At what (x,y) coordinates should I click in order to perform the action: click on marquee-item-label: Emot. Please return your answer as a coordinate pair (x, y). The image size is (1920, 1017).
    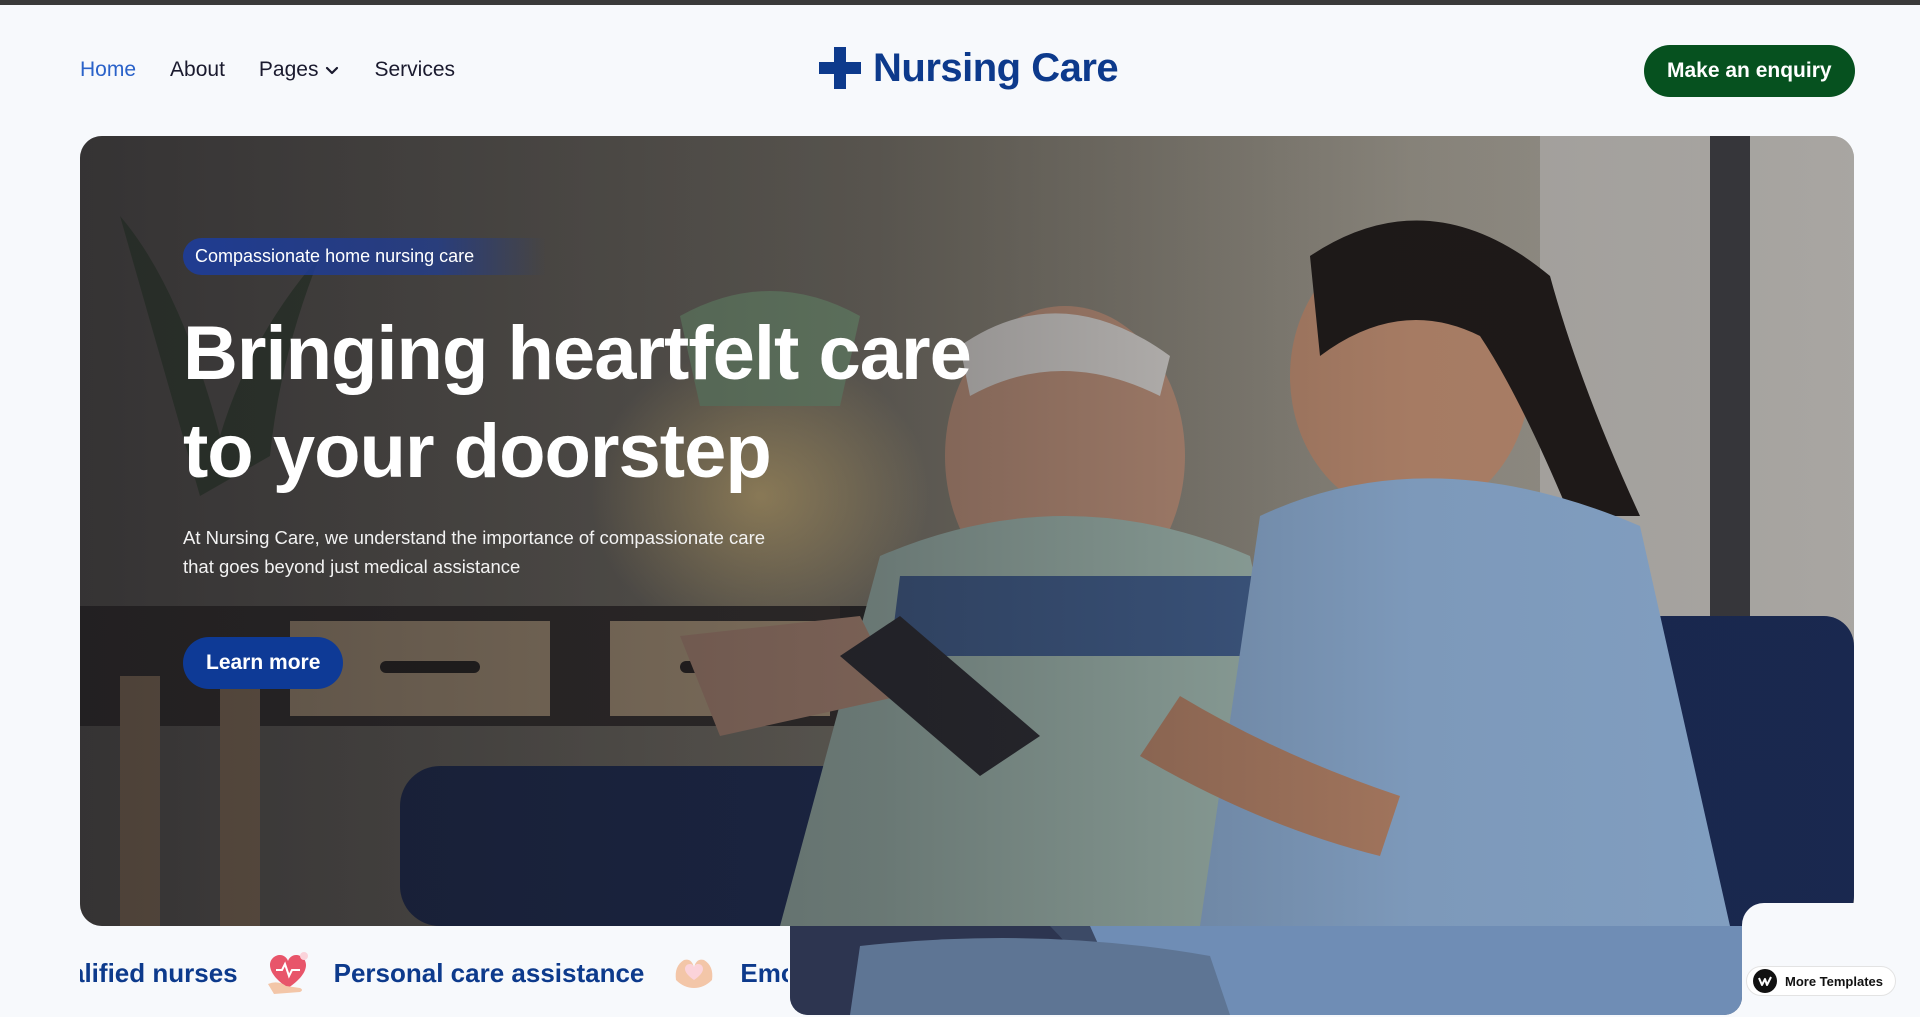
    Looking at the image, I should click on (764, 972).